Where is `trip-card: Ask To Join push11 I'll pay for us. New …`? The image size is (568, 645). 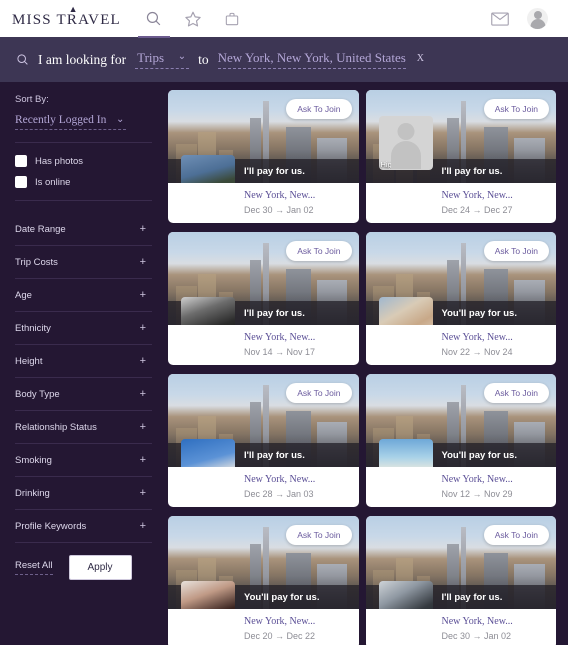
trip-card: Ask To Join push11 I'll pay for us. New … is located at coordinates (263, 156).